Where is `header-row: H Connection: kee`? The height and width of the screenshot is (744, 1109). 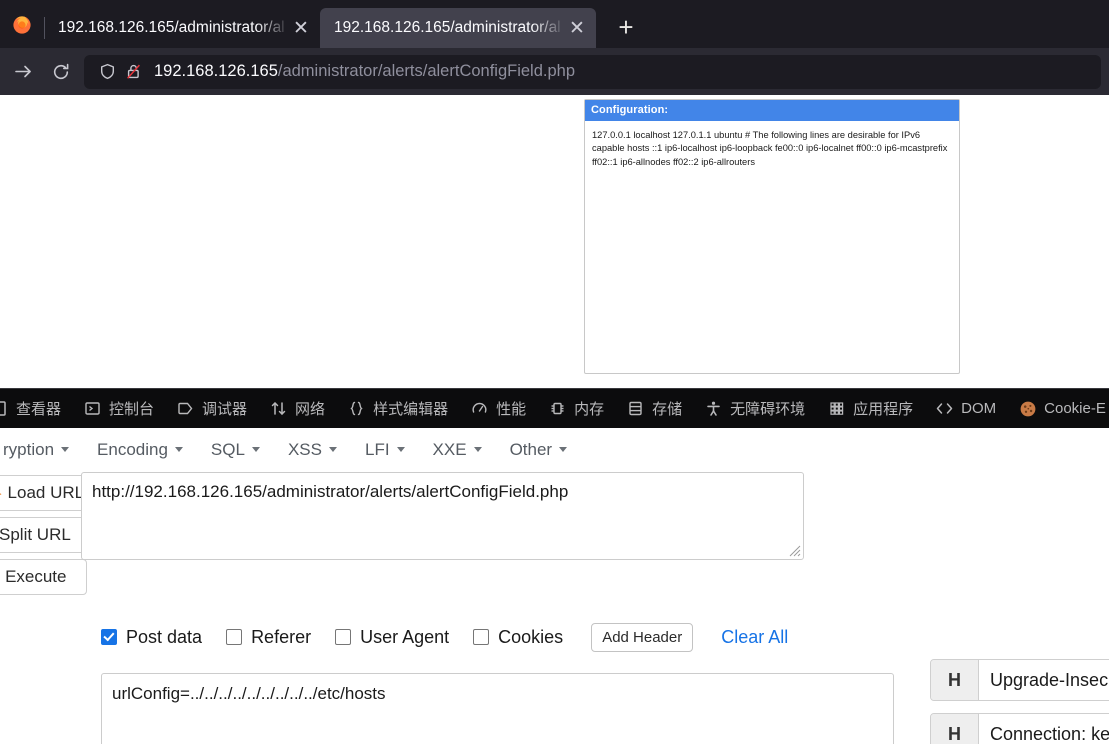
header-row: H Connection: kee is located at coordinates (1019, 728).